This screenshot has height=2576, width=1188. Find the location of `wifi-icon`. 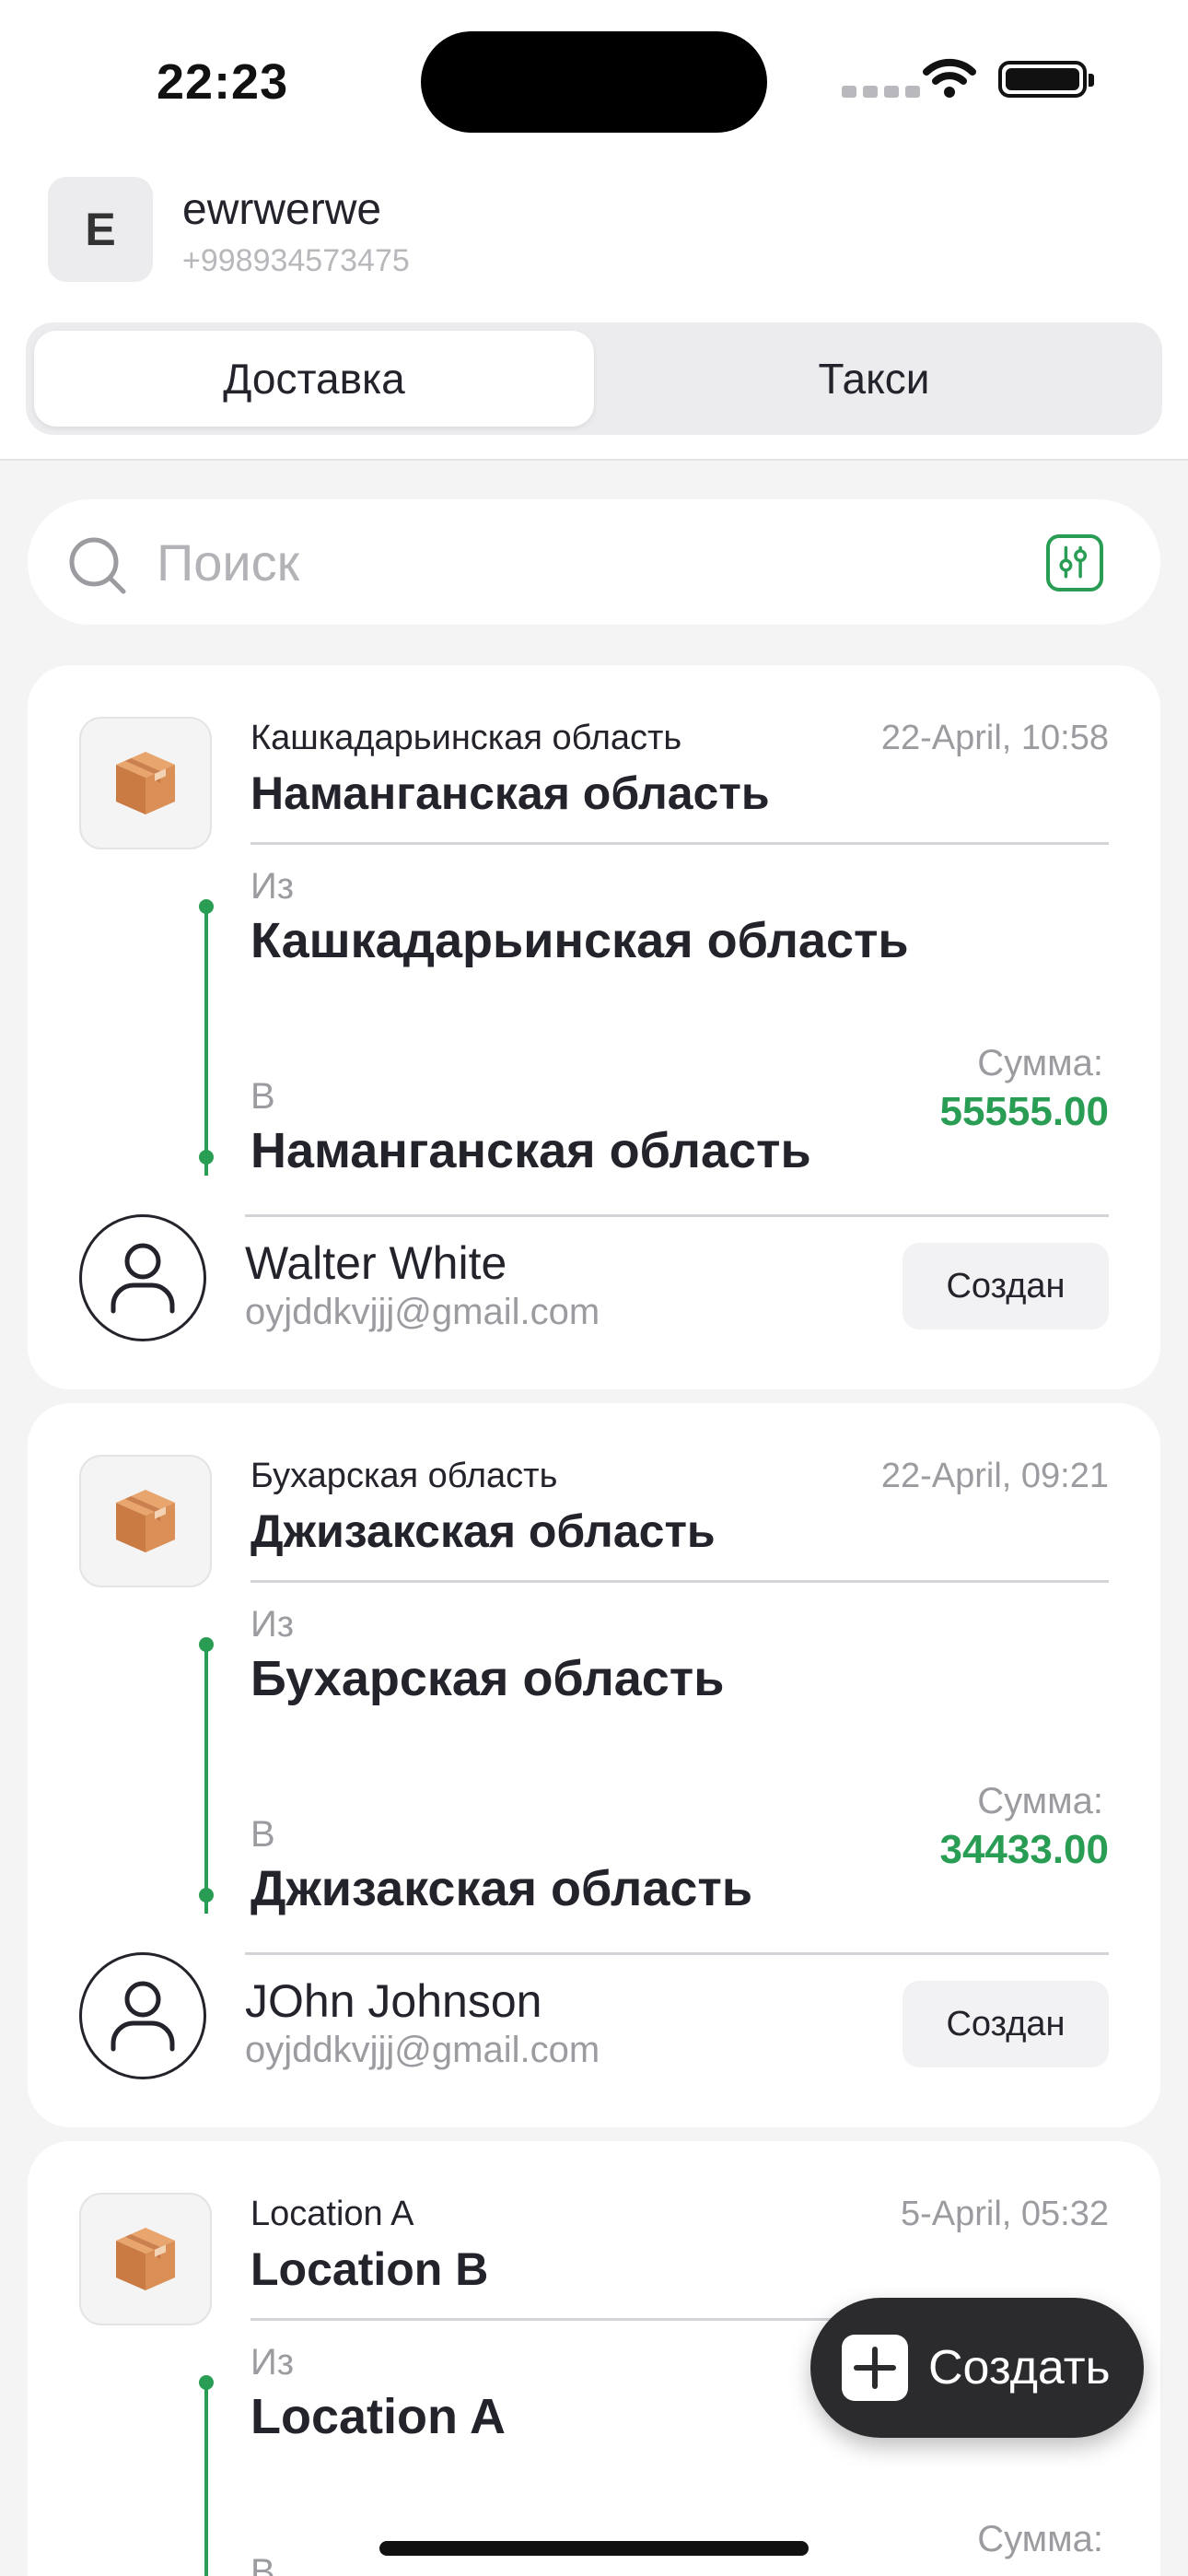

wifi-icon is located at coordinates (949, 78).